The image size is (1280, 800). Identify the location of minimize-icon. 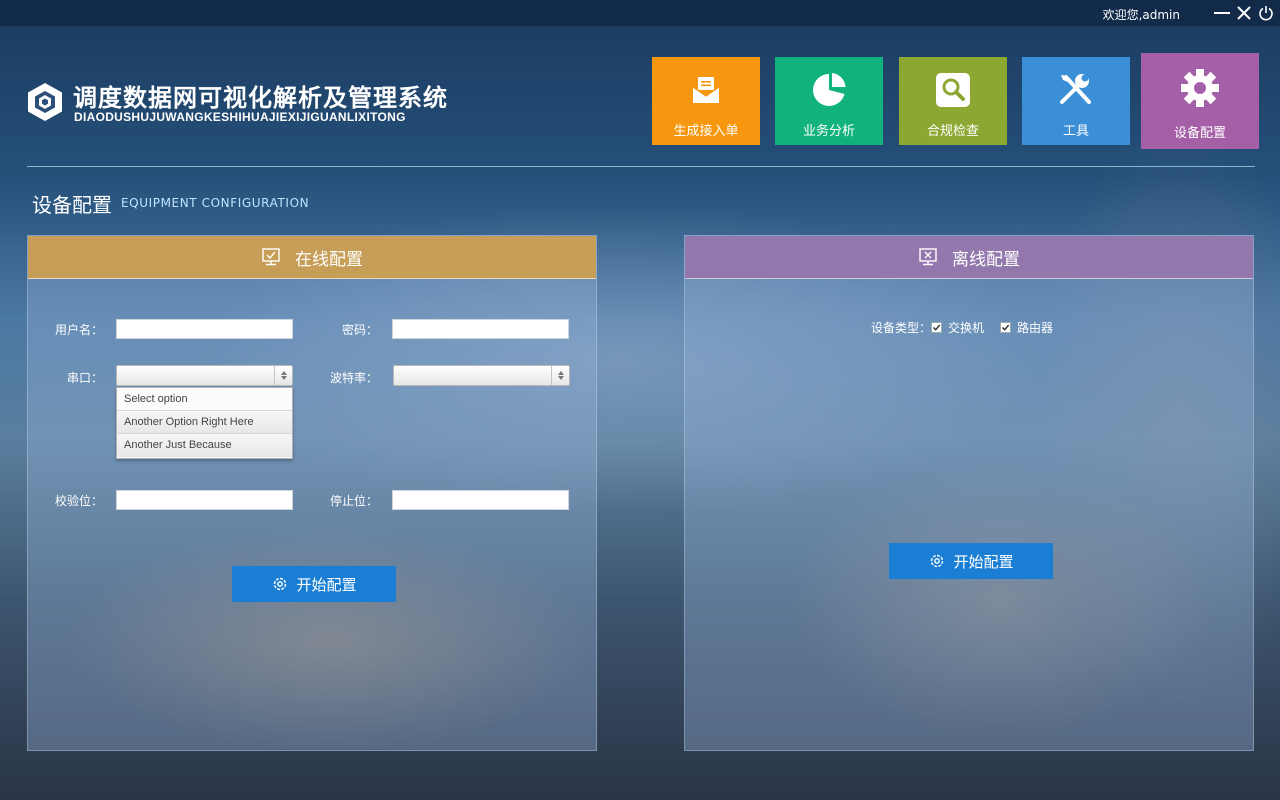
(1222, 13).